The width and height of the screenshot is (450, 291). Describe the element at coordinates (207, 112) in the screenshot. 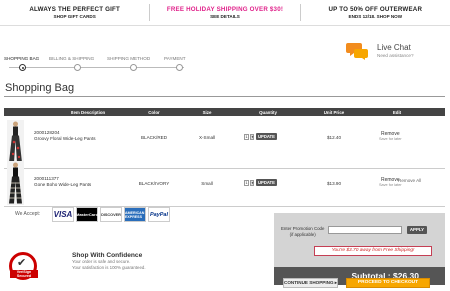

I see `col-header-size: Size` at that location.